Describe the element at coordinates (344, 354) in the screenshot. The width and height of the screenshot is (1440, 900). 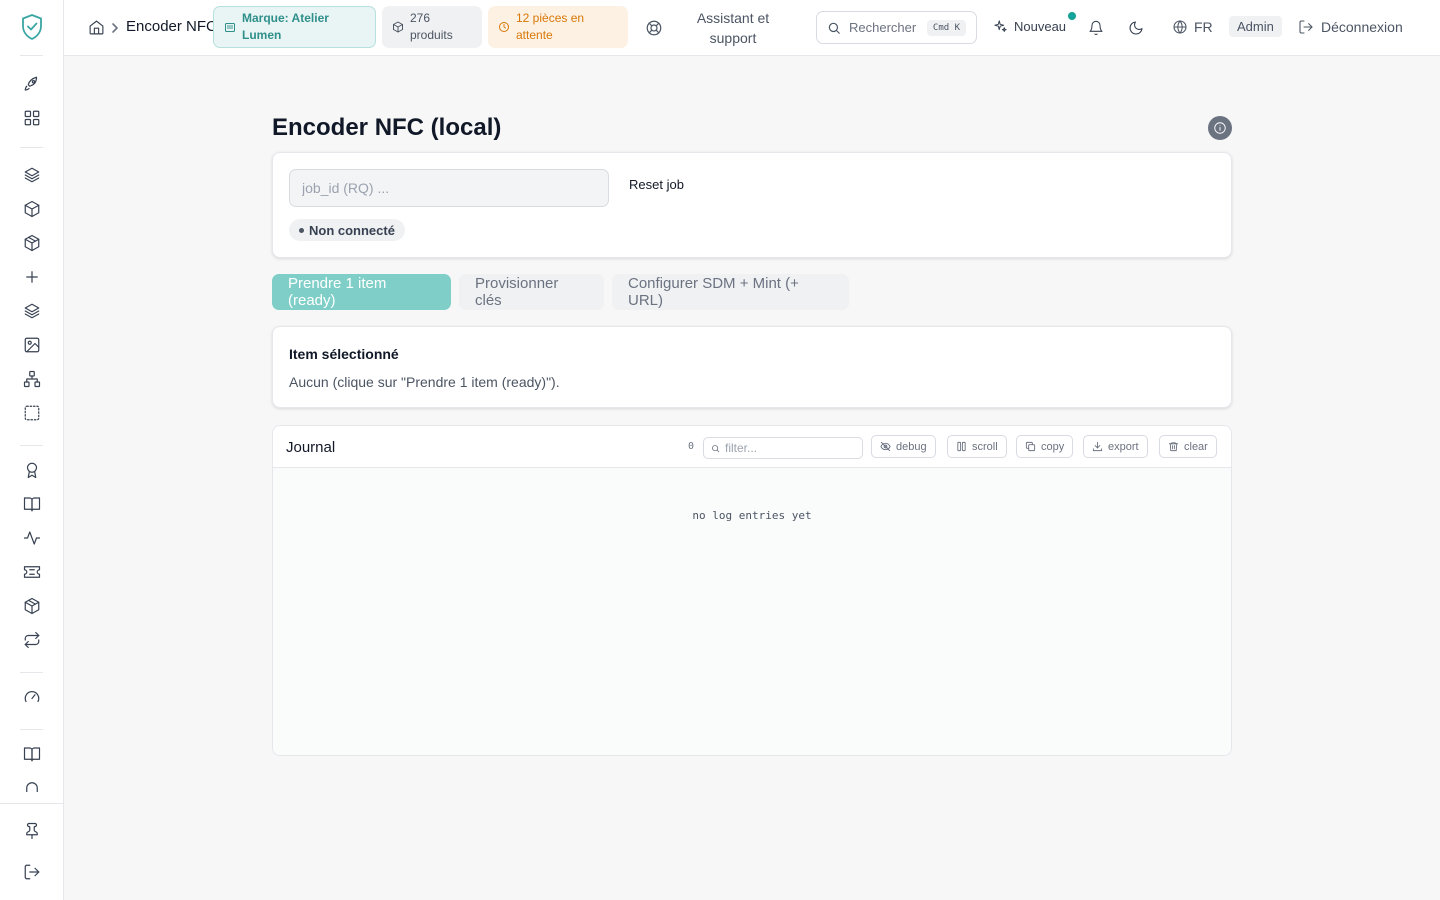
I see `selected-item-title: Item sélectionné` at that location.